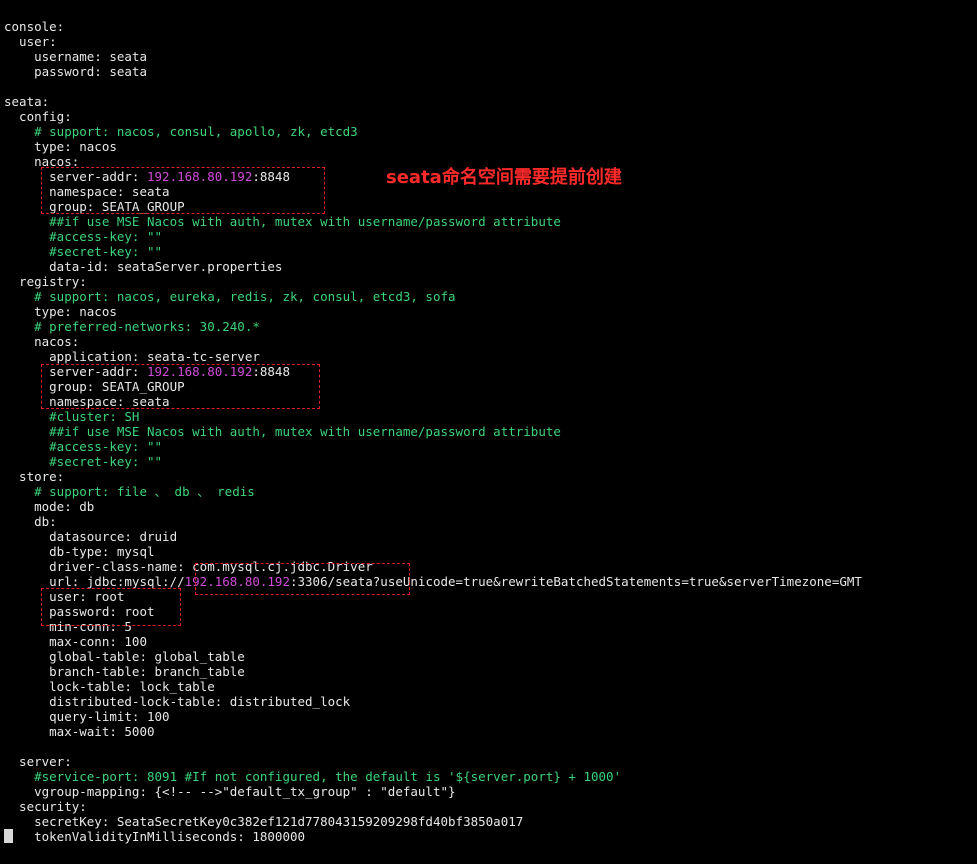 The height and width of the screenshot is (864, 977). I want to click on code-text: datasource: druid, so click(91, 536).